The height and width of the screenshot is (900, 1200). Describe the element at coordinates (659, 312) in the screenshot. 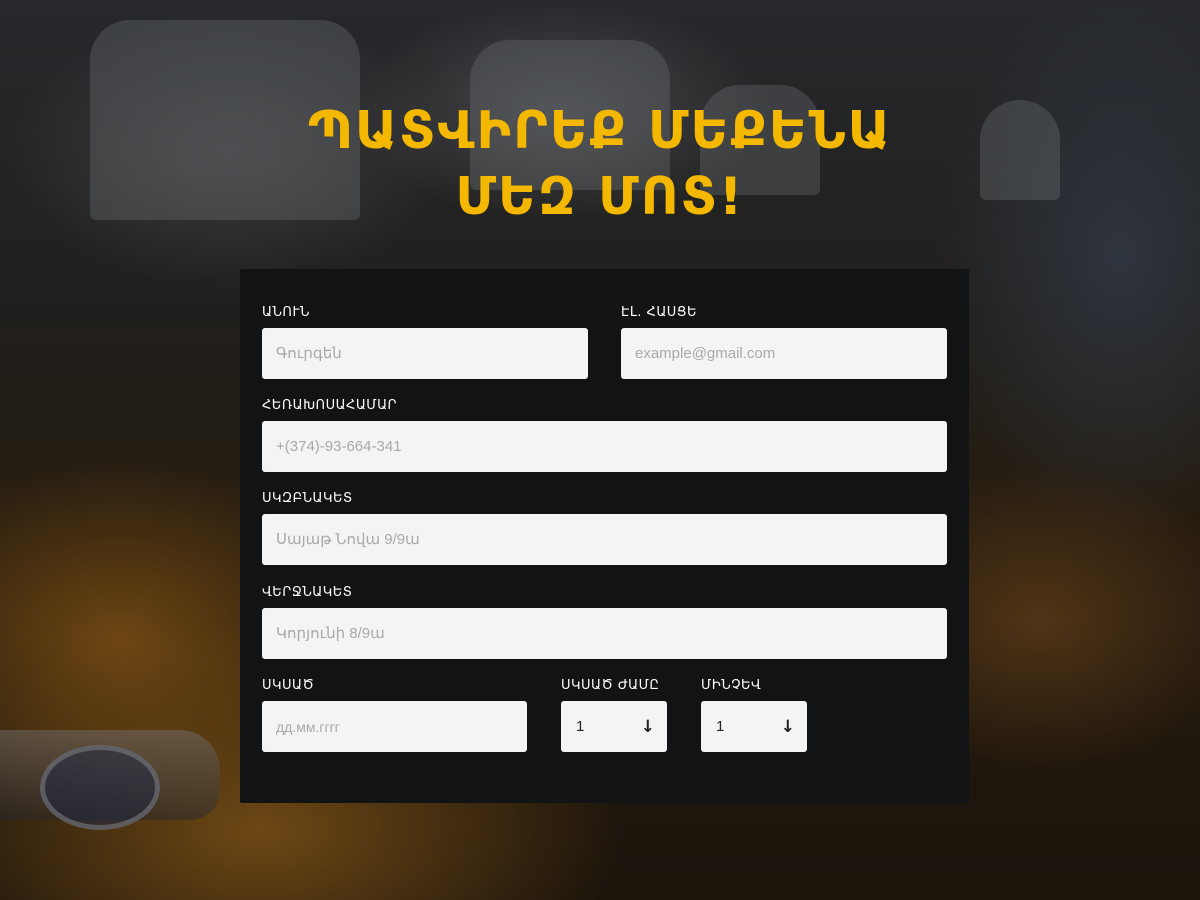

I see `email-label: ԷԼ. ՀԱՍՑԵ` at that location.